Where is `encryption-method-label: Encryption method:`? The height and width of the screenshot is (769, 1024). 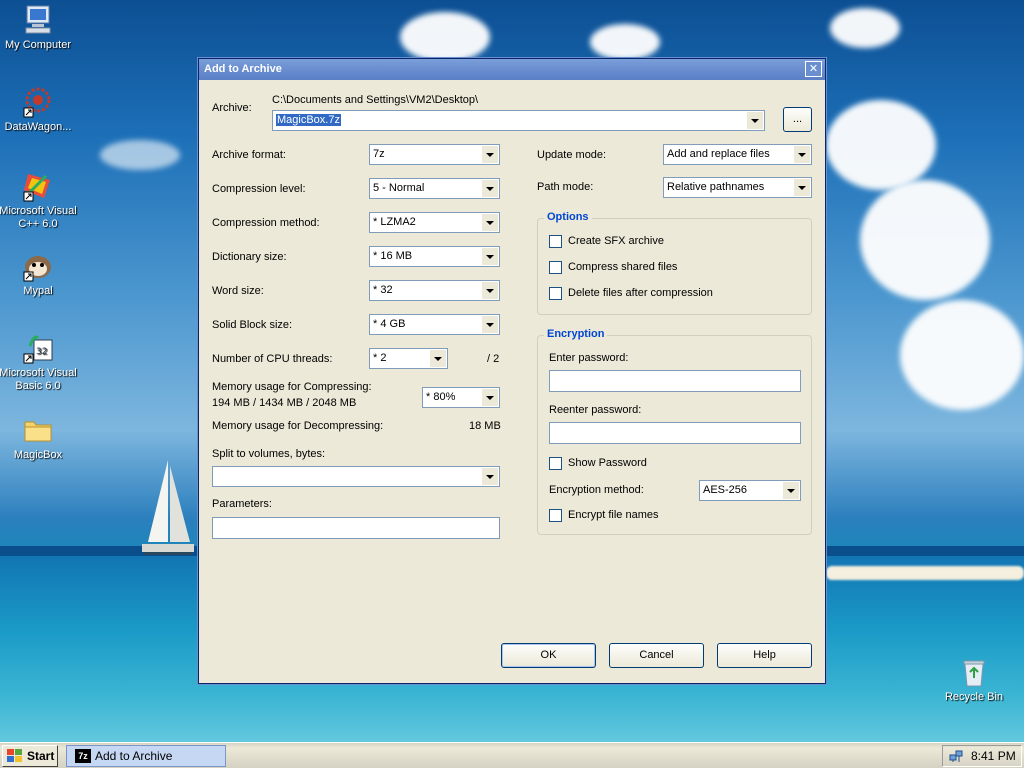
encryption-method-label: Encryption method: is located at coordinates (596, 490).